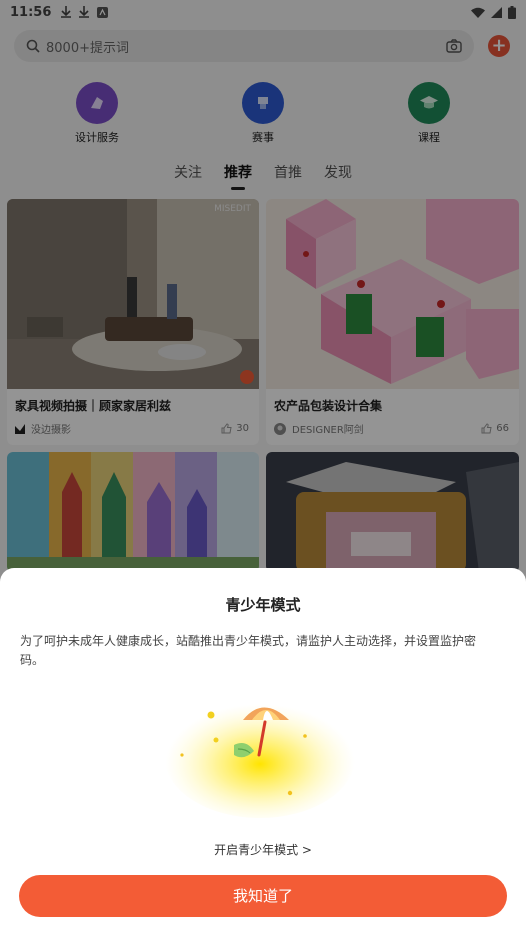  Describe the element at coordinates (260, 758) in the screenshot. I see `youth-mode-illustration` at that location.